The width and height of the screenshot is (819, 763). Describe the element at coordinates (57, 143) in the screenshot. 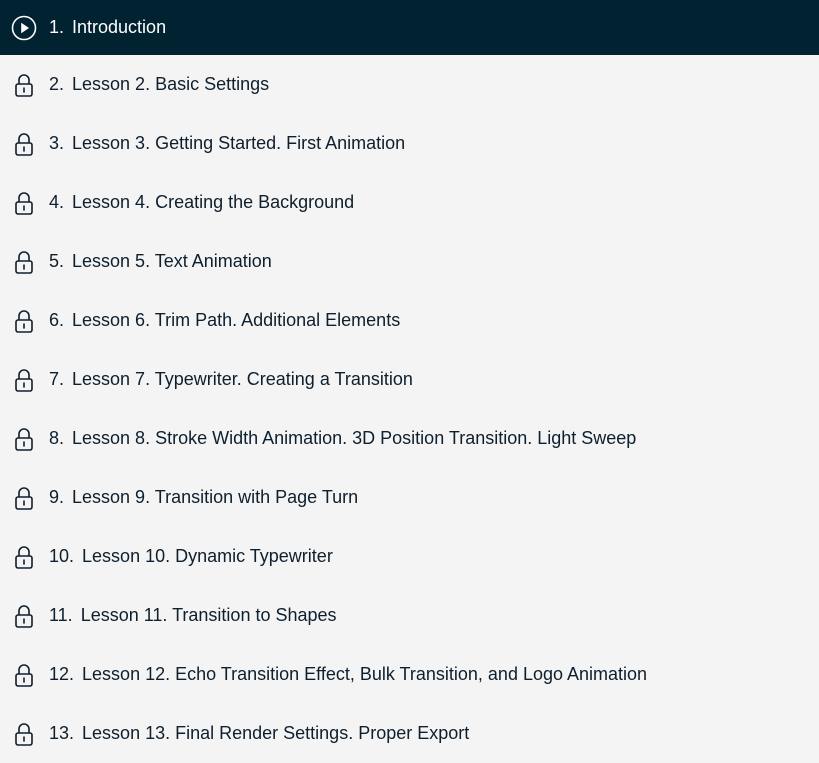

I see `lesson-number: 3.` at that location.